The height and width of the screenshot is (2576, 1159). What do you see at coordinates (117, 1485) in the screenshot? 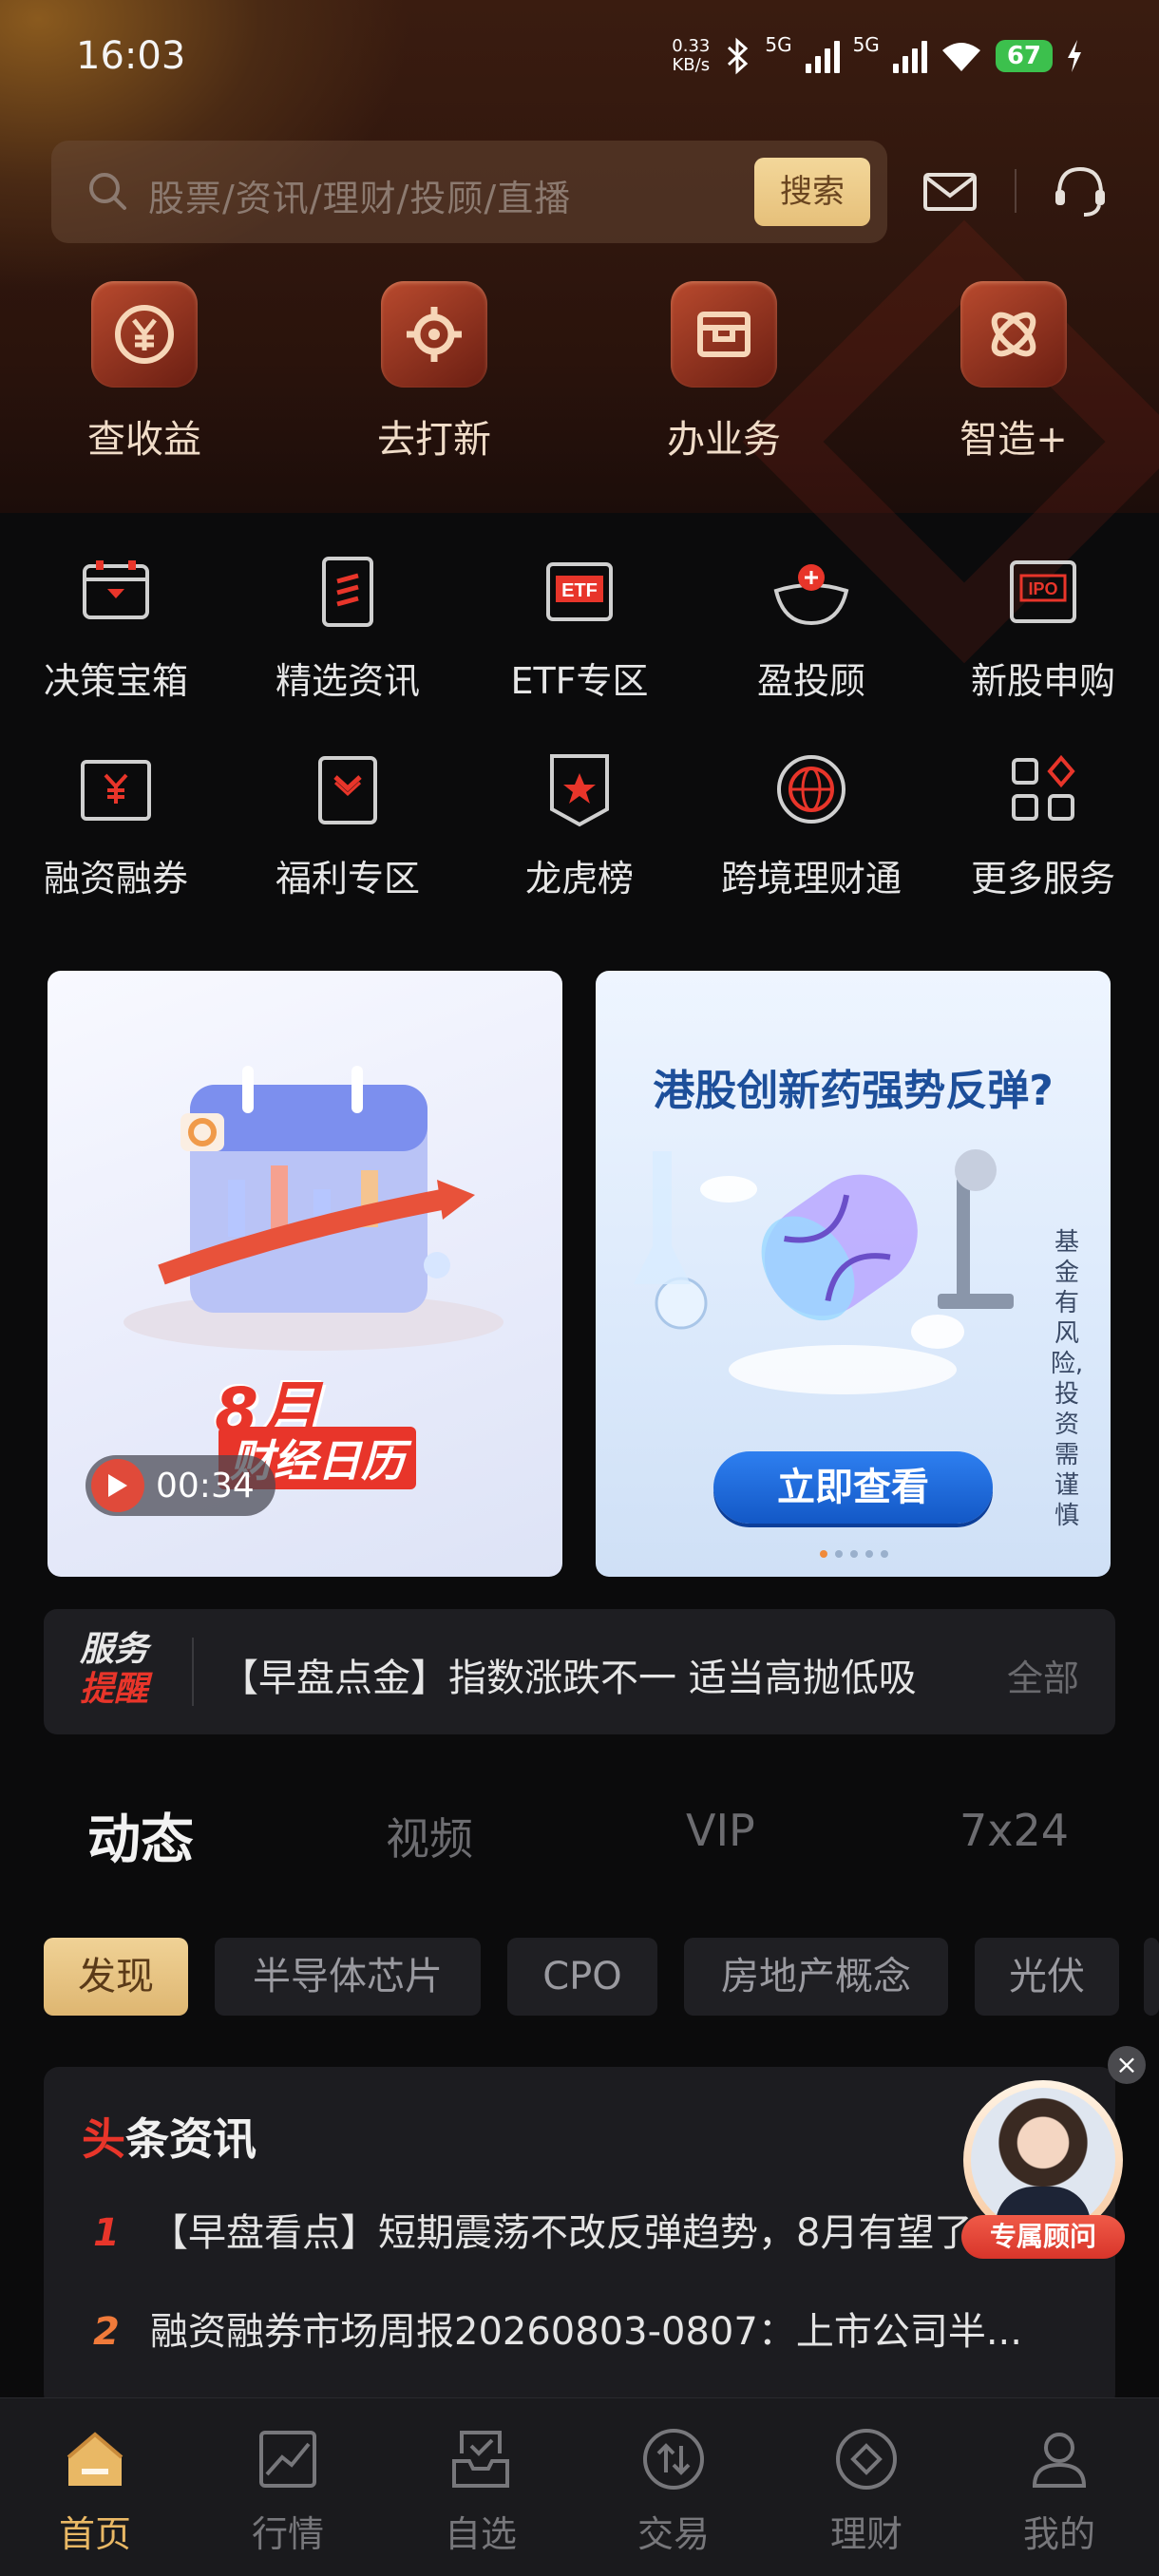
I see `play-icon` at bounding box center [117, 1485].